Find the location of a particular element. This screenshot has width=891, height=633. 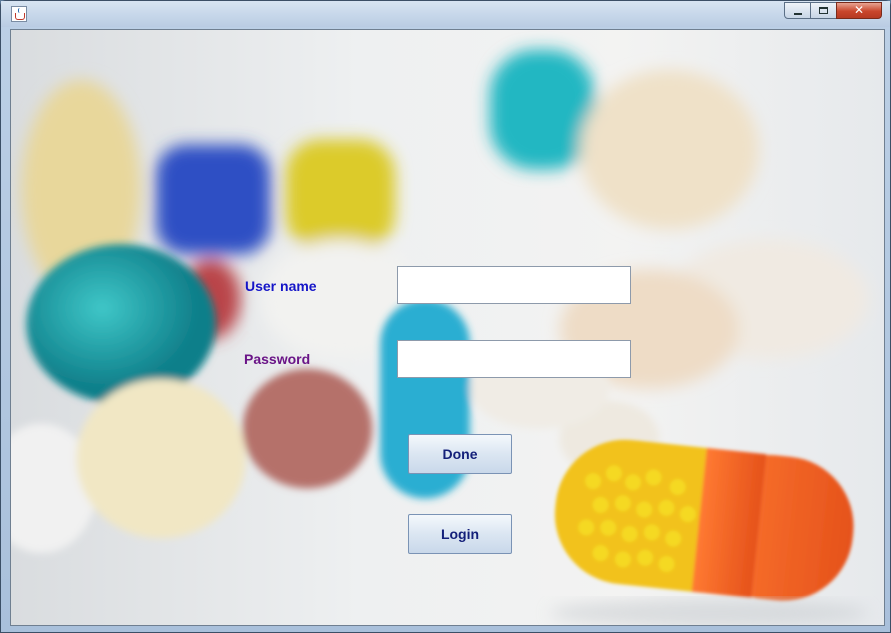

minimize-button is located at coordinates (797, 10).